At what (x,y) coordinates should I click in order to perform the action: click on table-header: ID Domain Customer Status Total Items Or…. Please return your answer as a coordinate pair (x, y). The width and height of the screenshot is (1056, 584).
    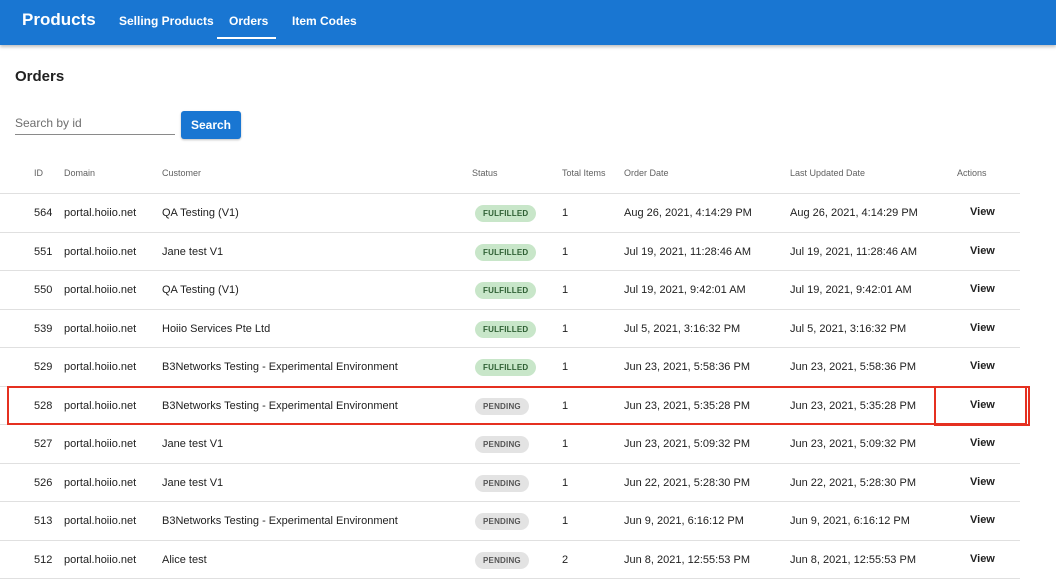
    Looking at the image, I should click on (510, 177).